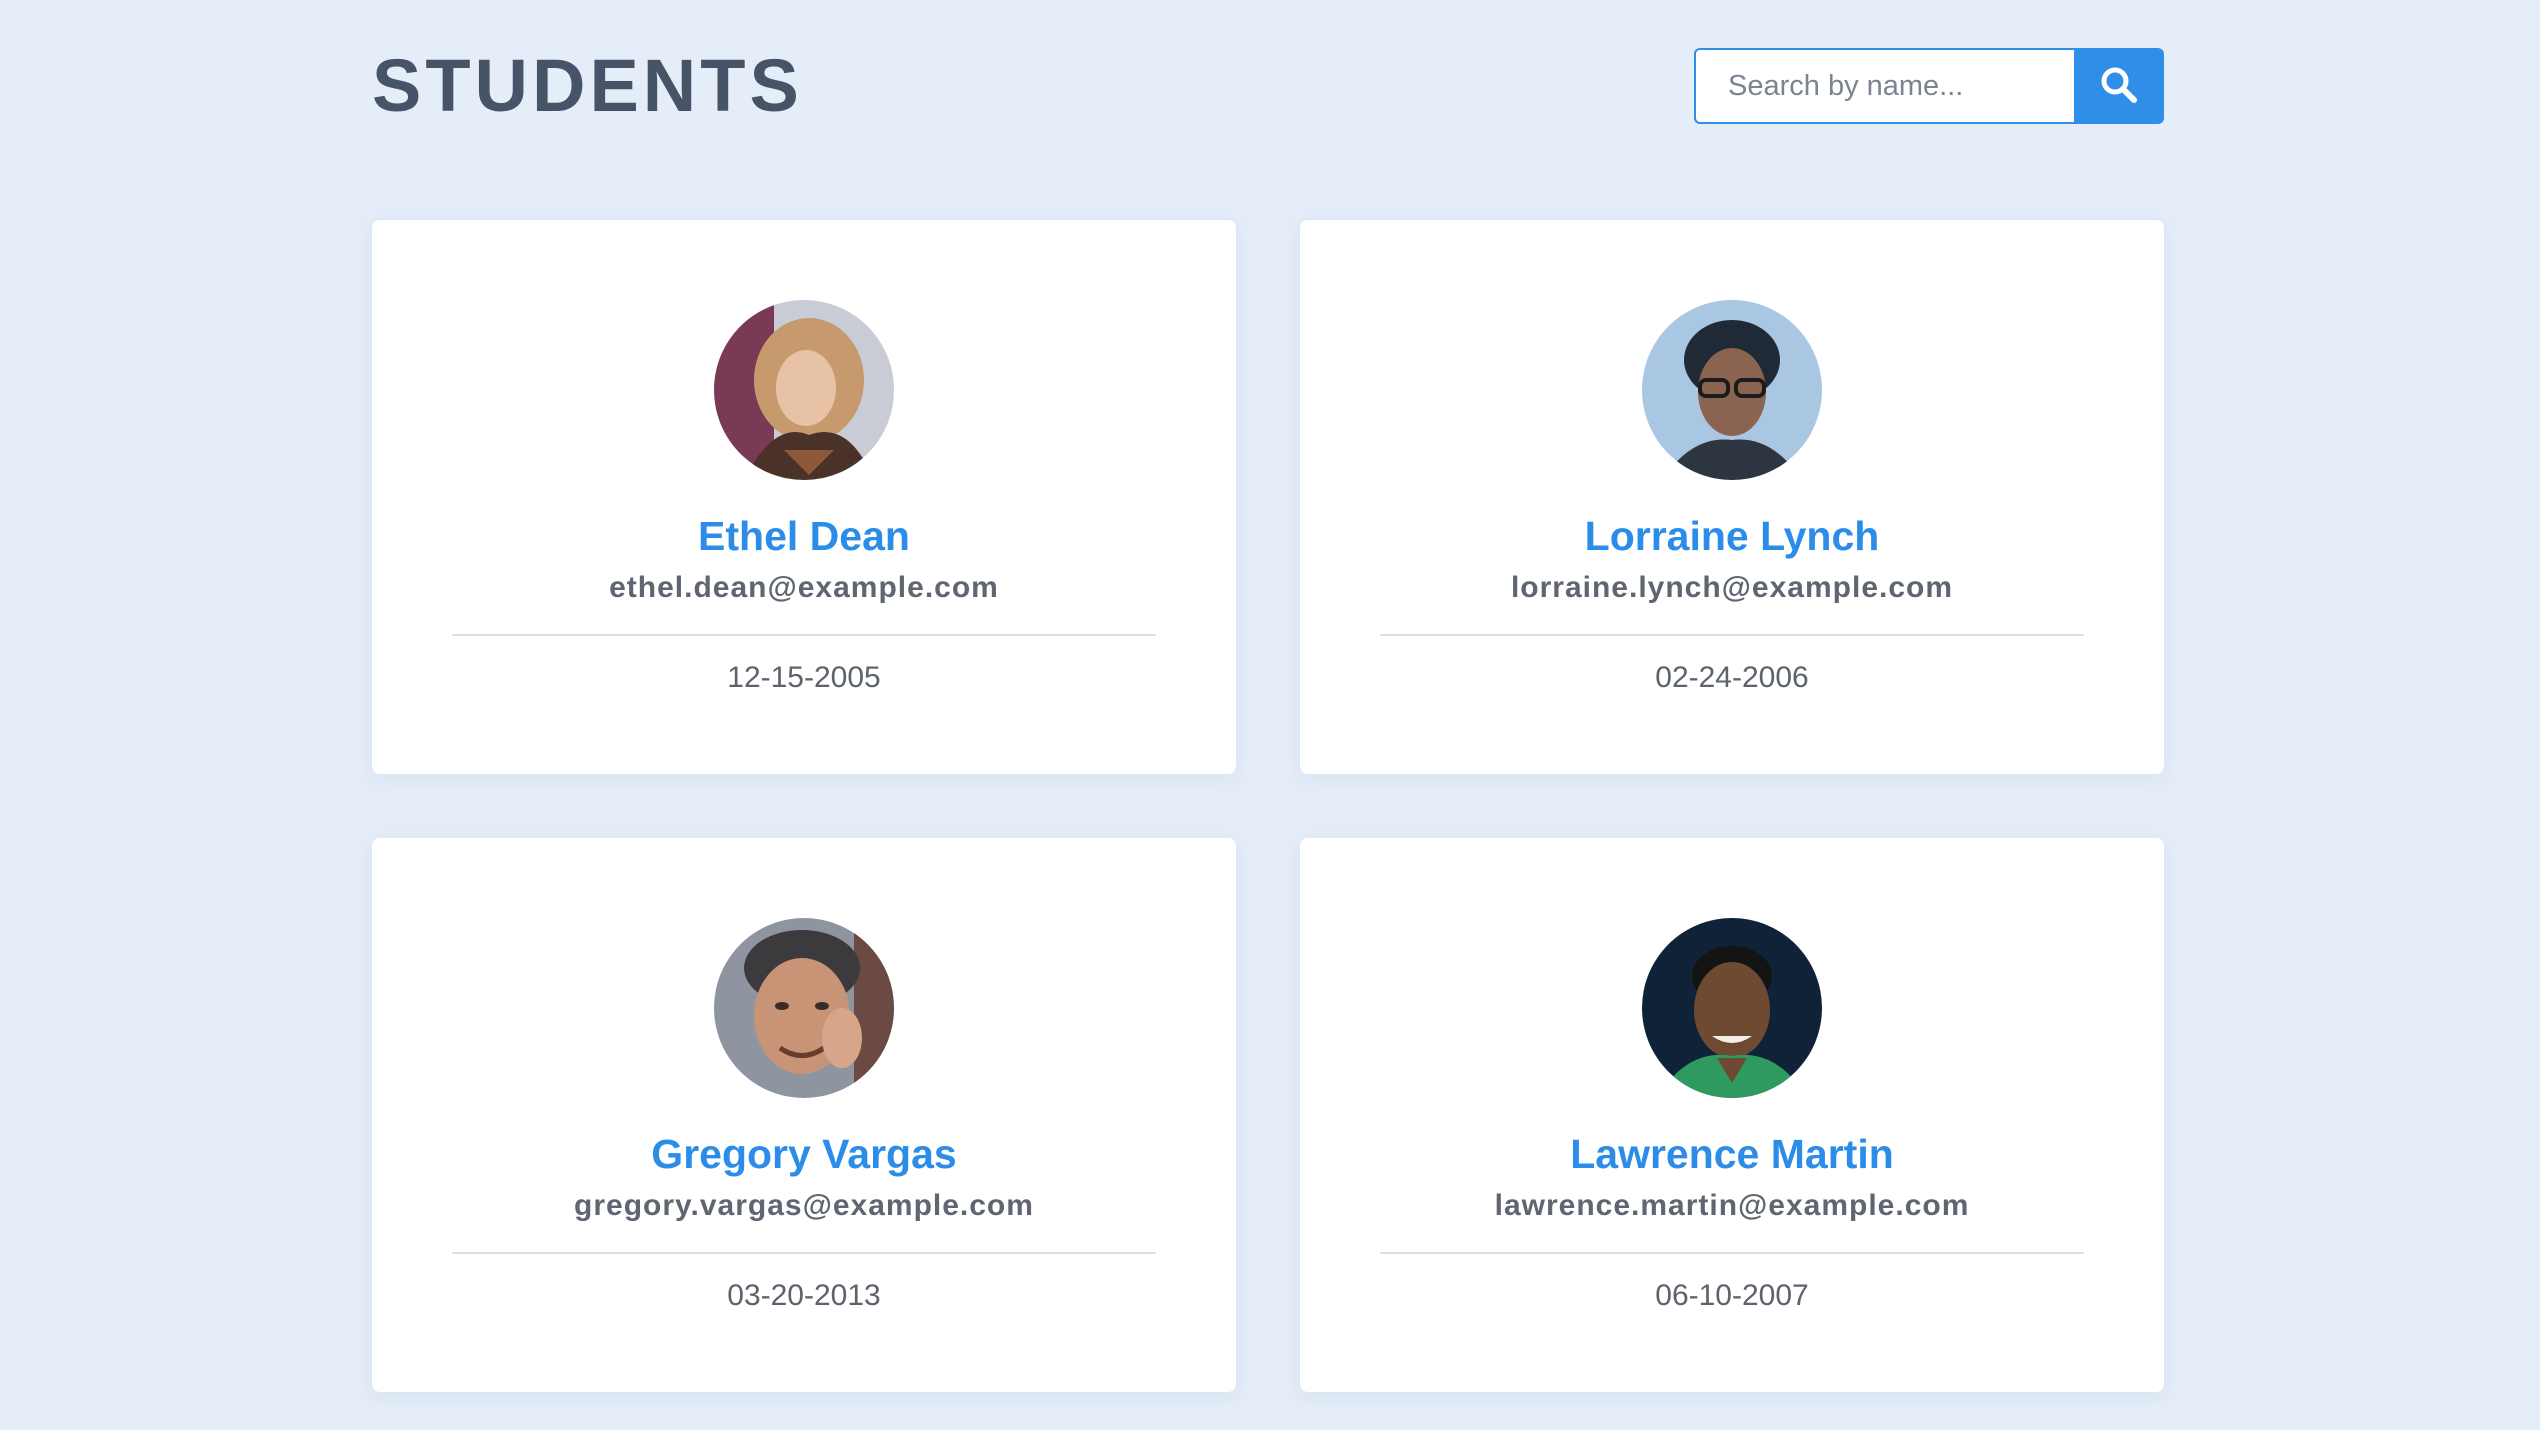  I want to click on student-email: ethel.dean@example.com, so click(804, 587).